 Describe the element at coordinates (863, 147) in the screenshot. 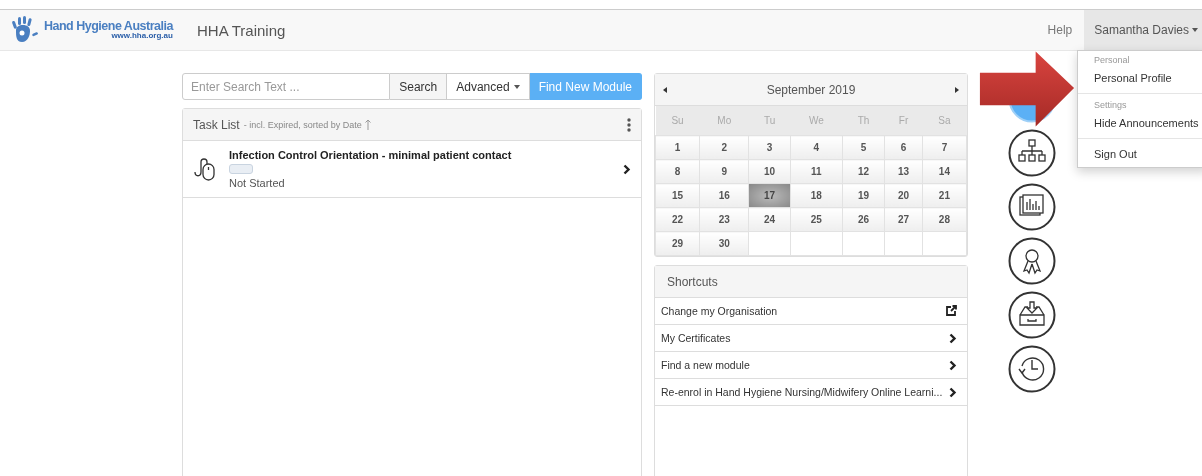

I see `day-cell: 5` at that location.